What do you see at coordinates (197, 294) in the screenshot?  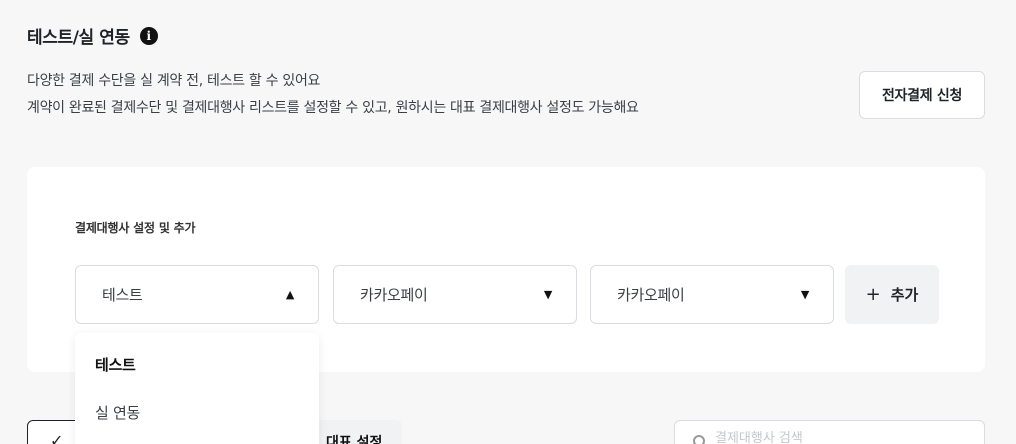 I see `environment-select: 테스트 ▲` at bounding box center [197, 294].